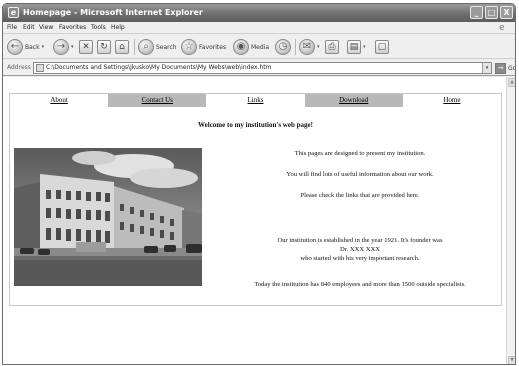 This screenshot has width=519, height=366. What do you see at coordinates (189, 47) in the screenshot?
I see `favorites-star-icon: ☆` at bounding box center [189, 47].